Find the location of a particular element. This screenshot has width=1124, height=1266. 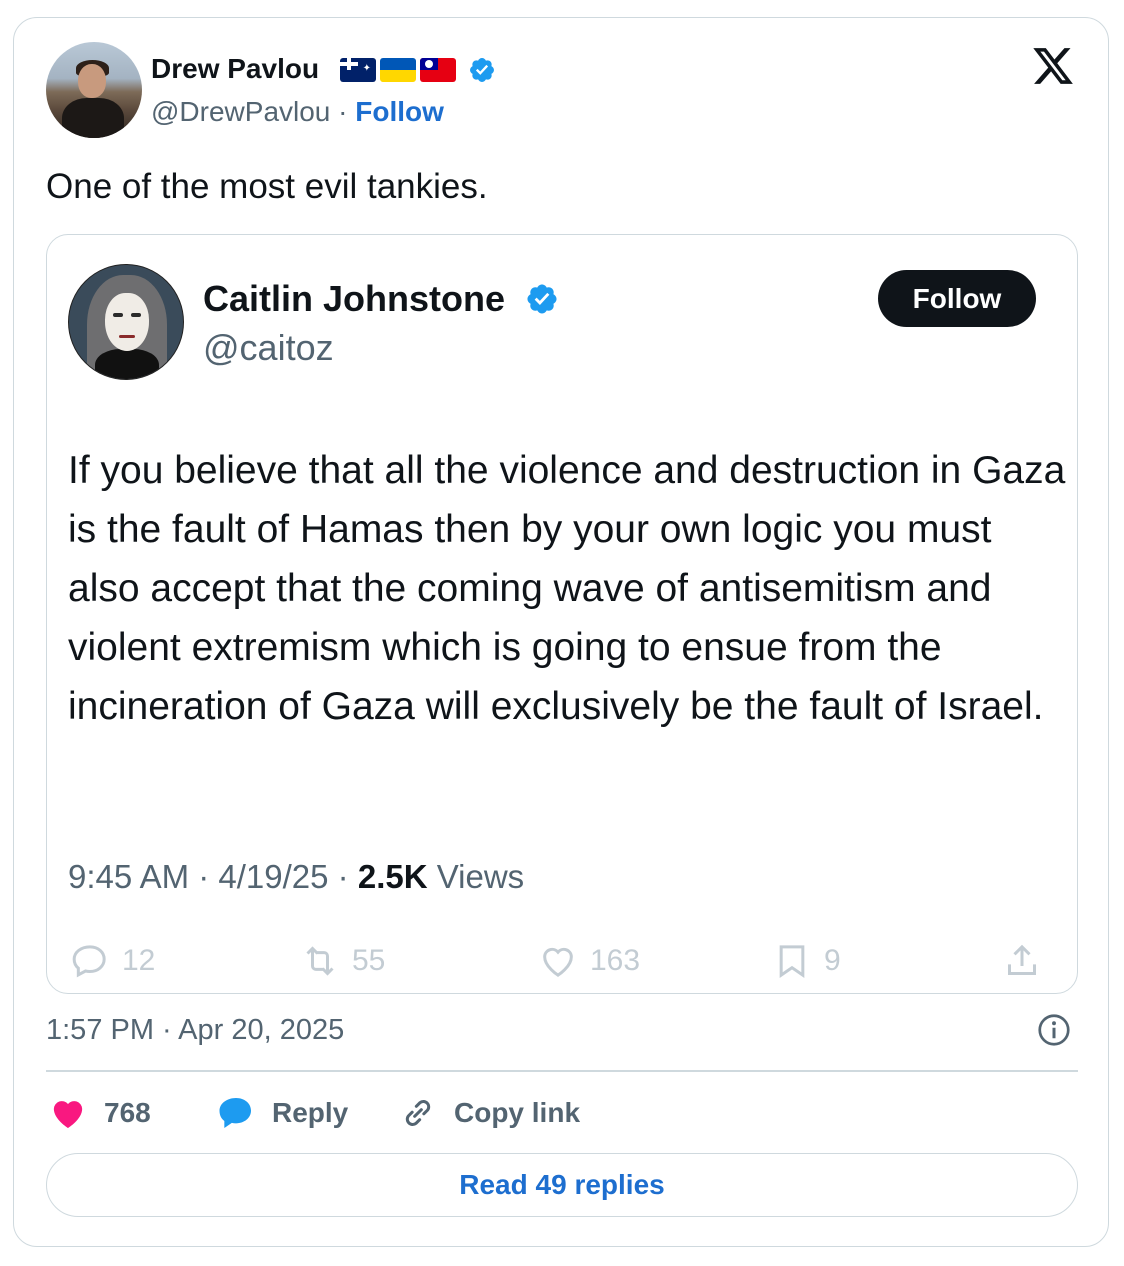

quoted-tweet-meta: 9:45 AM · 4/19/25 · 2.5K Views is located at coordinates (296, 877).